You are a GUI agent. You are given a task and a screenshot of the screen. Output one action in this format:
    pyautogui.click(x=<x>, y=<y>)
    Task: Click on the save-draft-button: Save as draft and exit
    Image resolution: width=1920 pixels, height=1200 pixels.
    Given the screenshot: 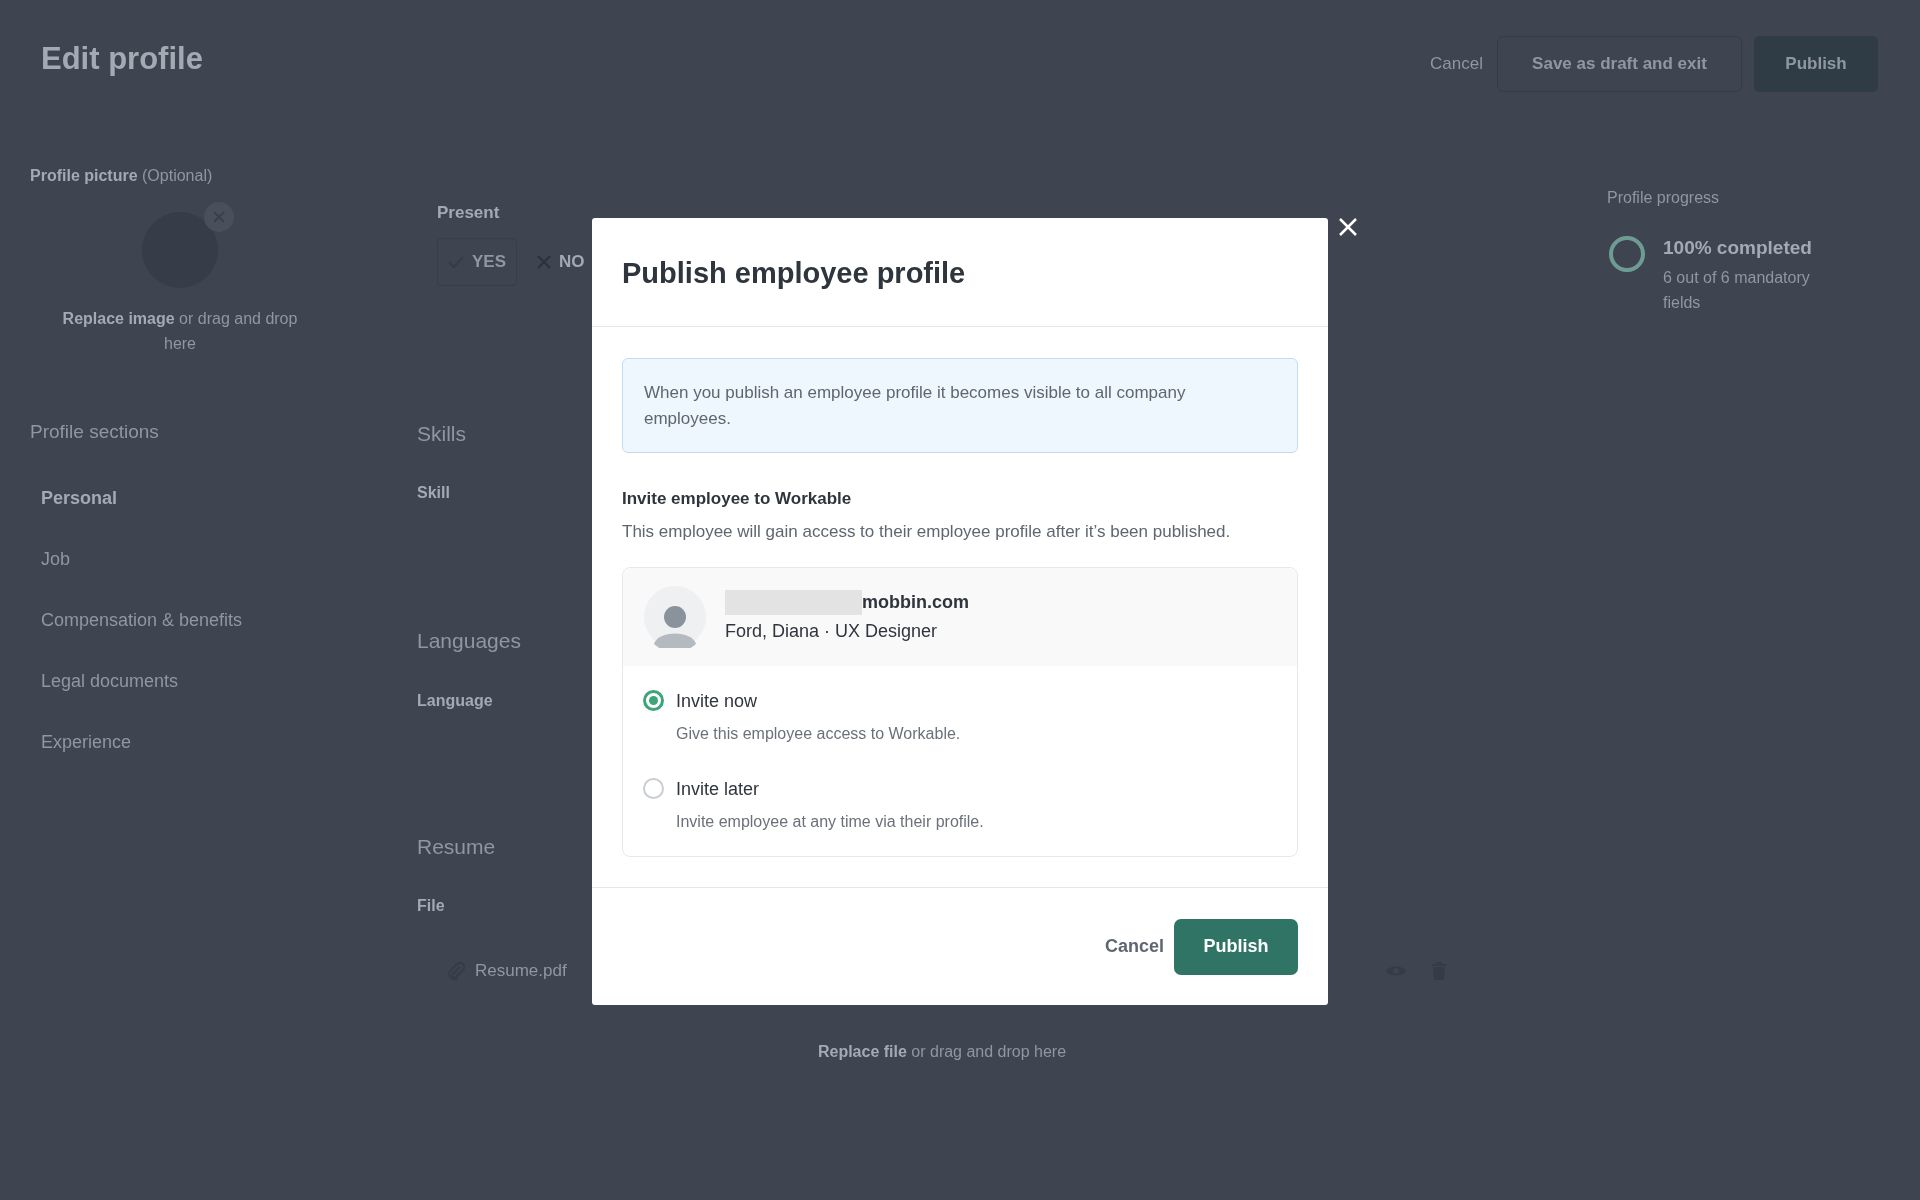 What is the action you would take?
    pyautogui.click(x=1619, y=64)
    